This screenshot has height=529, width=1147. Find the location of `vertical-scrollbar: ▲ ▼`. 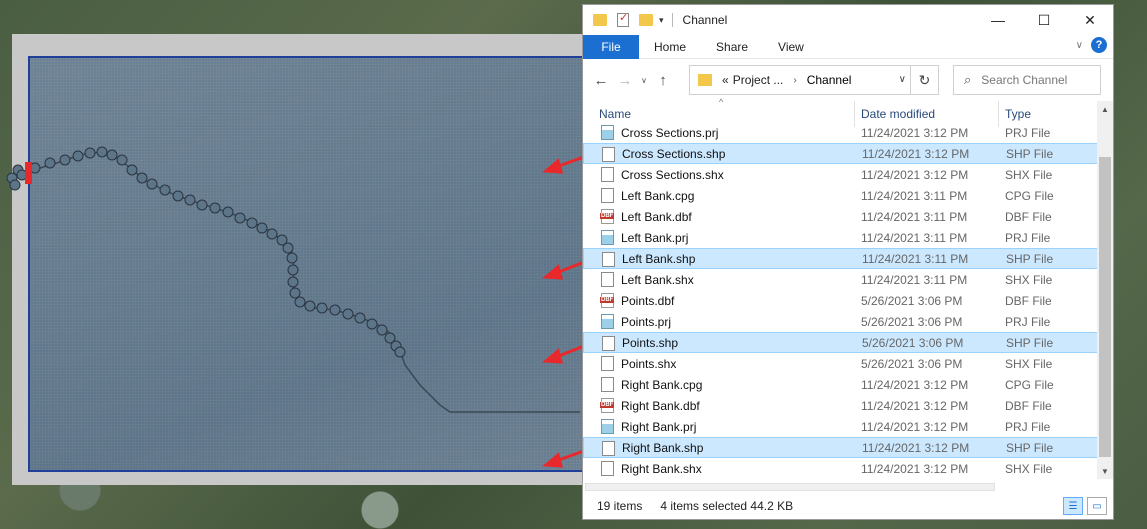

vertical-scrollbar: ▲ ▼ is located at coordinates (1105, 290).